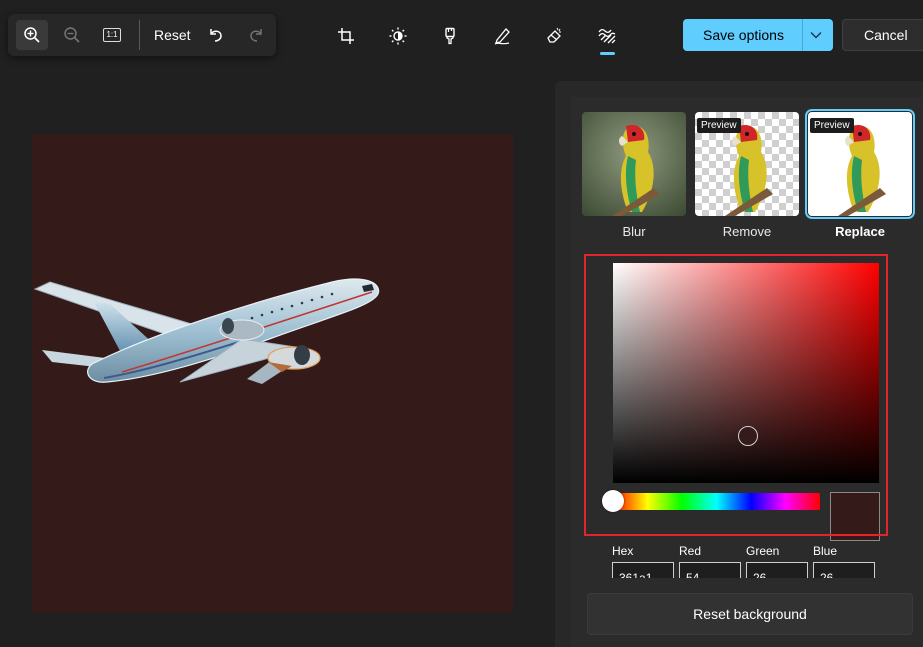 The image size is (923, 647). I want to click on adjust-tool, so click(398, 36).